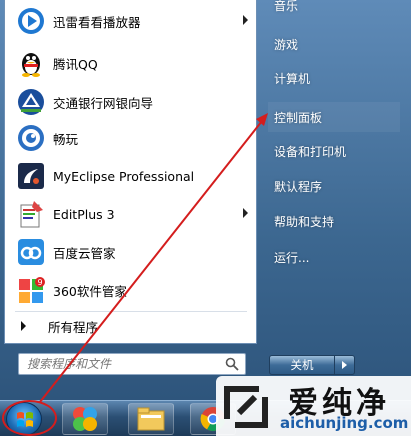 The height and width of the screenshot is (436, 411). I want to click on all-programs-button: 所有程序, so click(130, 326).